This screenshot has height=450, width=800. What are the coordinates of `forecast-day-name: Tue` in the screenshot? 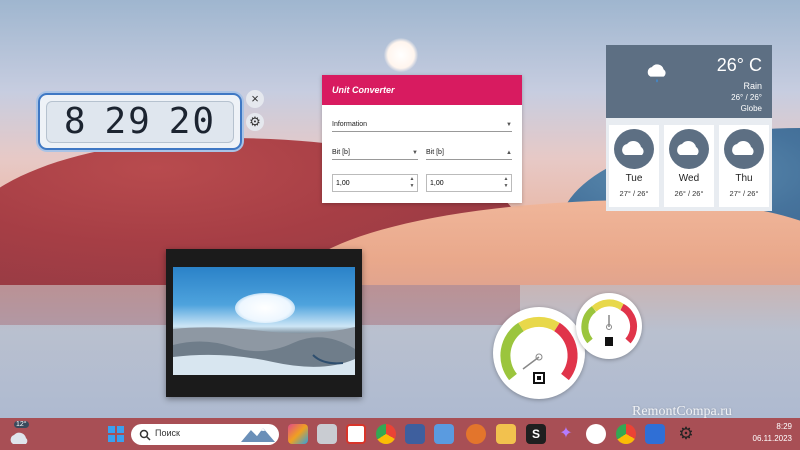 It's located at (634, 178).